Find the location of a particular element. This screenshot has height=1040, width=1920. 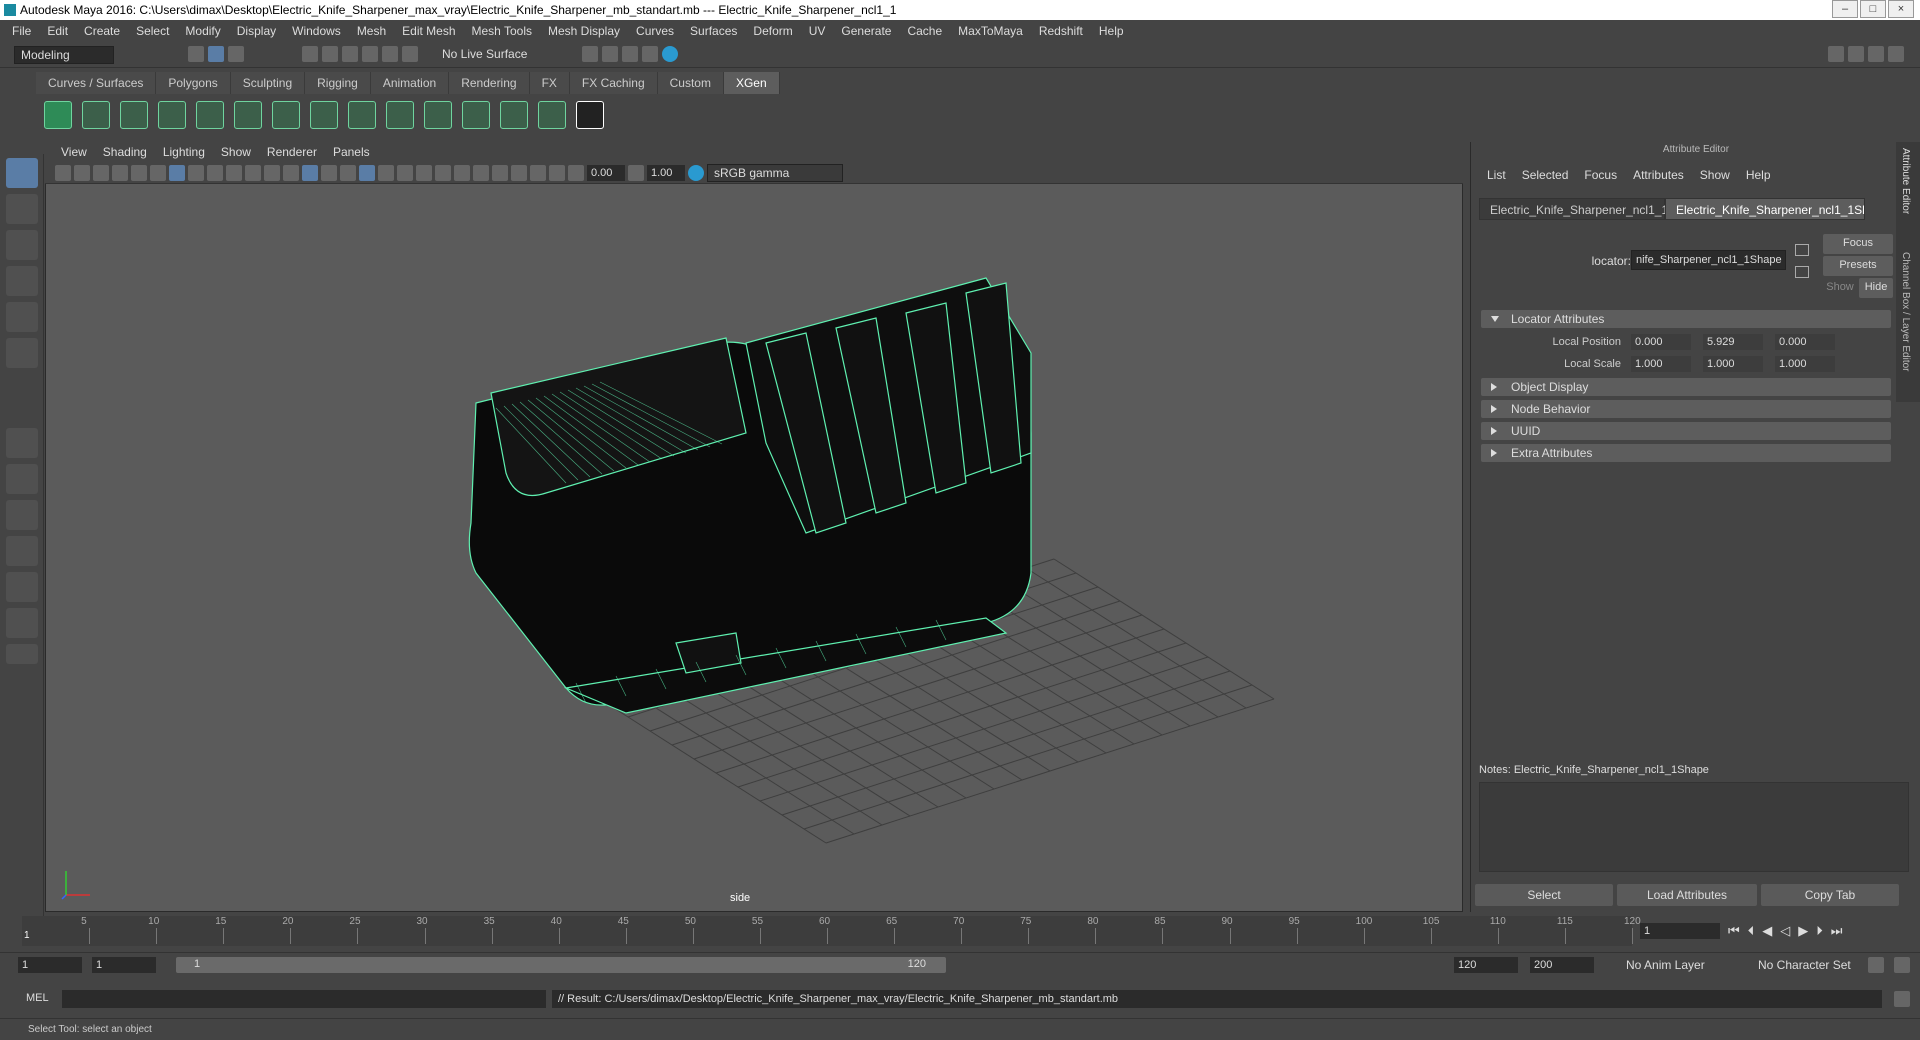

motion-blur-icon is located at coordinates (443, 172).